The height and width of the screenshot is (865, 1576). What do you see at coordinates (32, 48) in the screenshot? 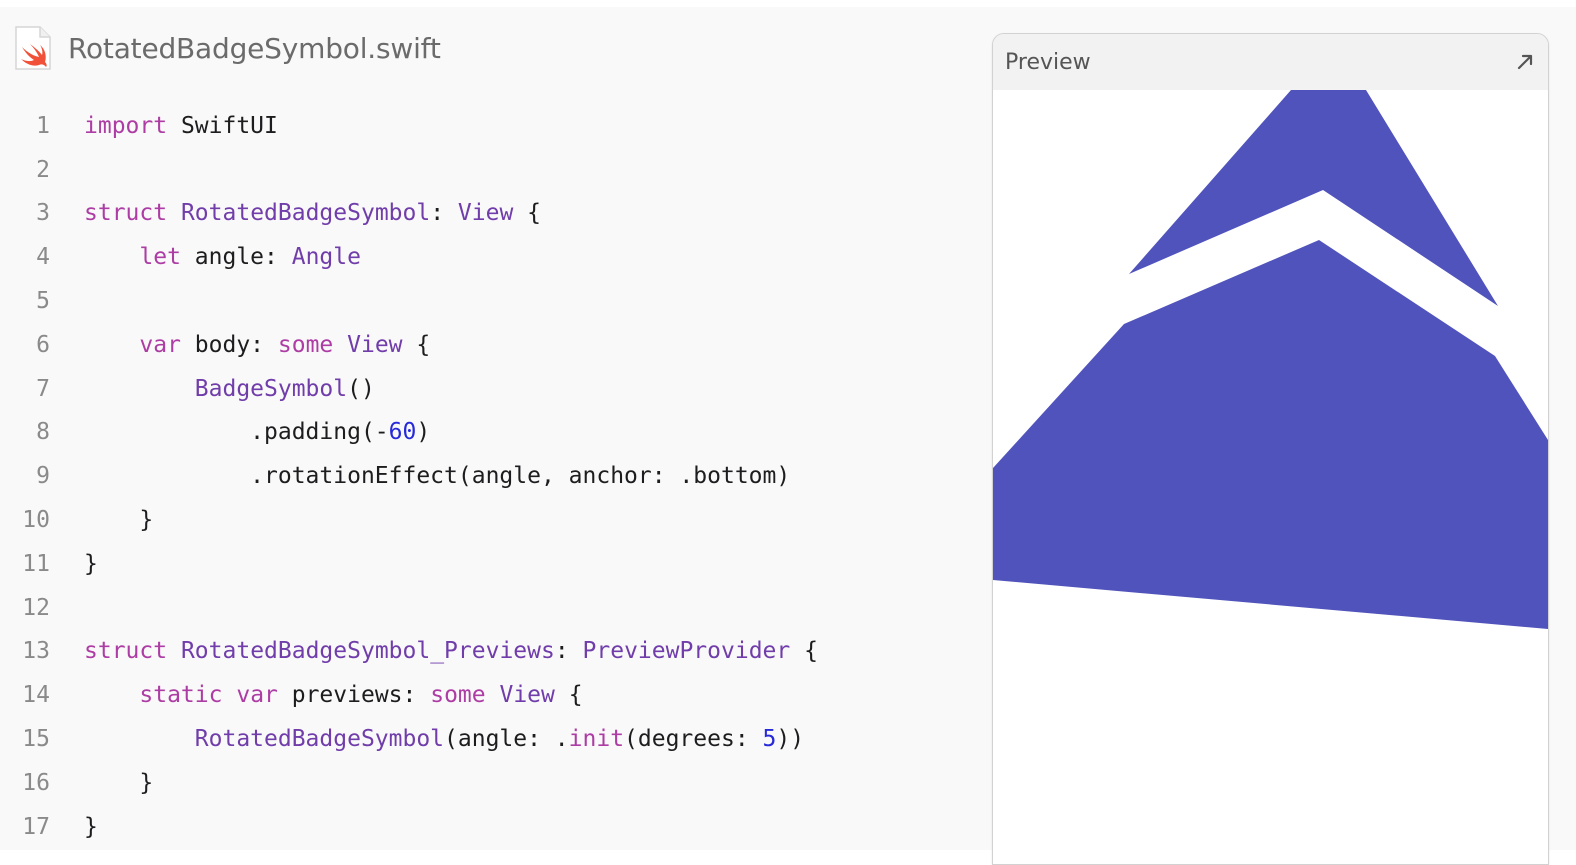
I see `swift-file-icon` at bounding box center [32, 48].